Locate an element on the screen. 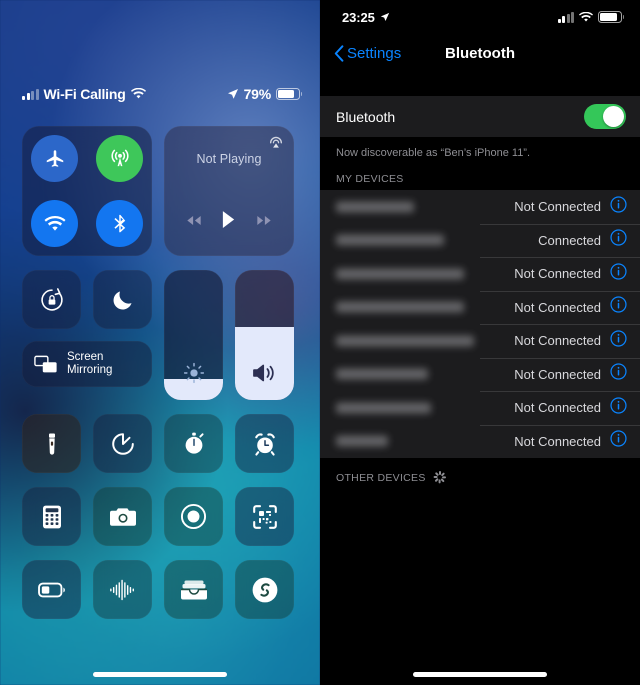 The image size is (640, 685). switch-knob is located at coordinates (613, 116).